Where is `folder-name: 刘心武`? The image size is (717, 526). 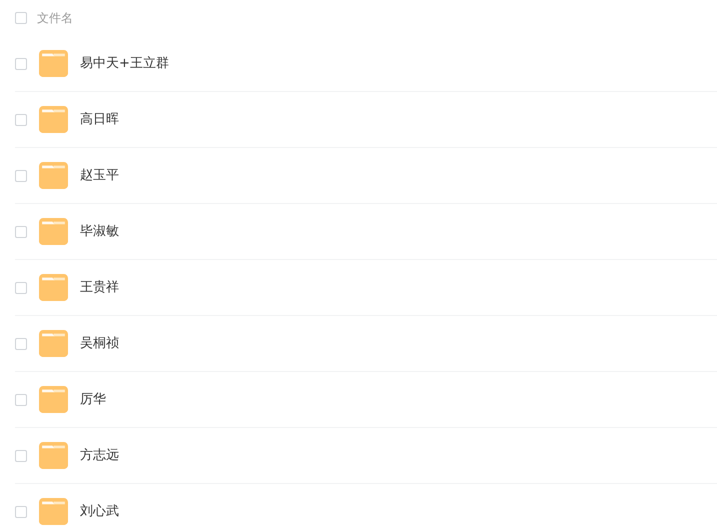
folder-name: 刘心武 is located at coordinates (99, 512).